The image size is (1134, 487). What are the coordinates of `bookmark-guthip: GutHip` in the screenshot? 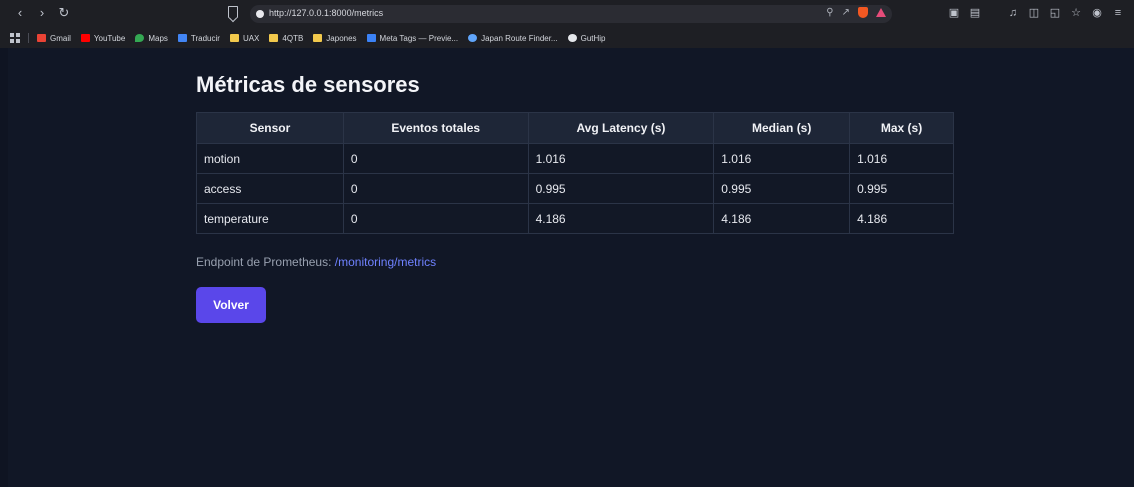 It's located at (586, 38).